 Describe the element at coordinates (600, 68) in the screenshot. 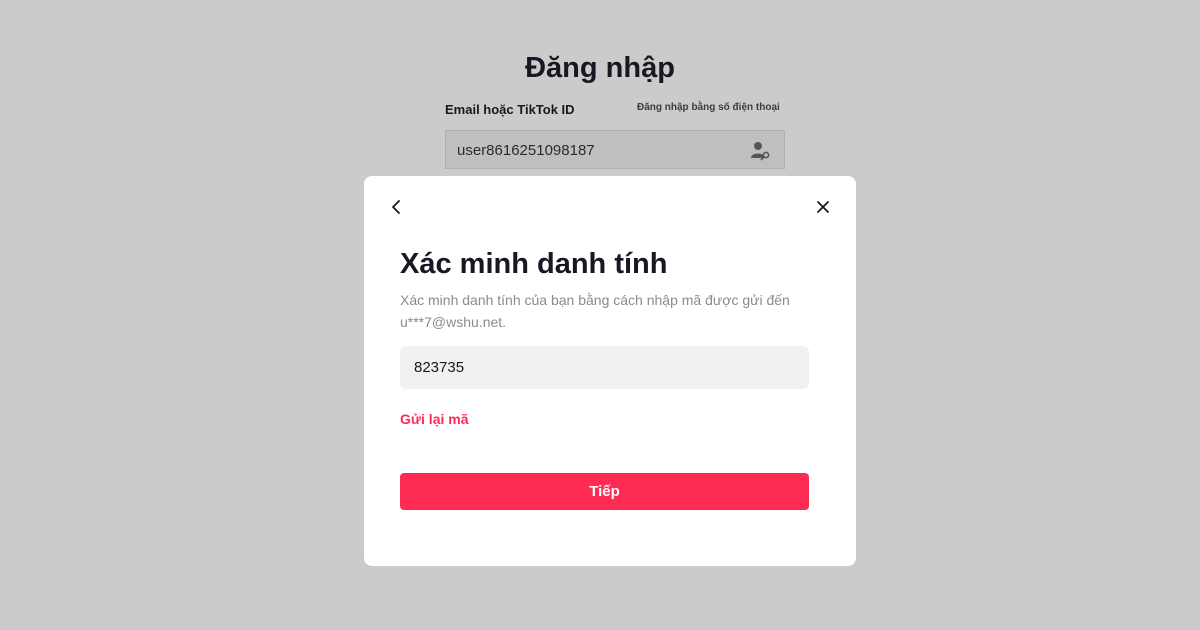

I see `login-title: Đăng nhập` at that location.